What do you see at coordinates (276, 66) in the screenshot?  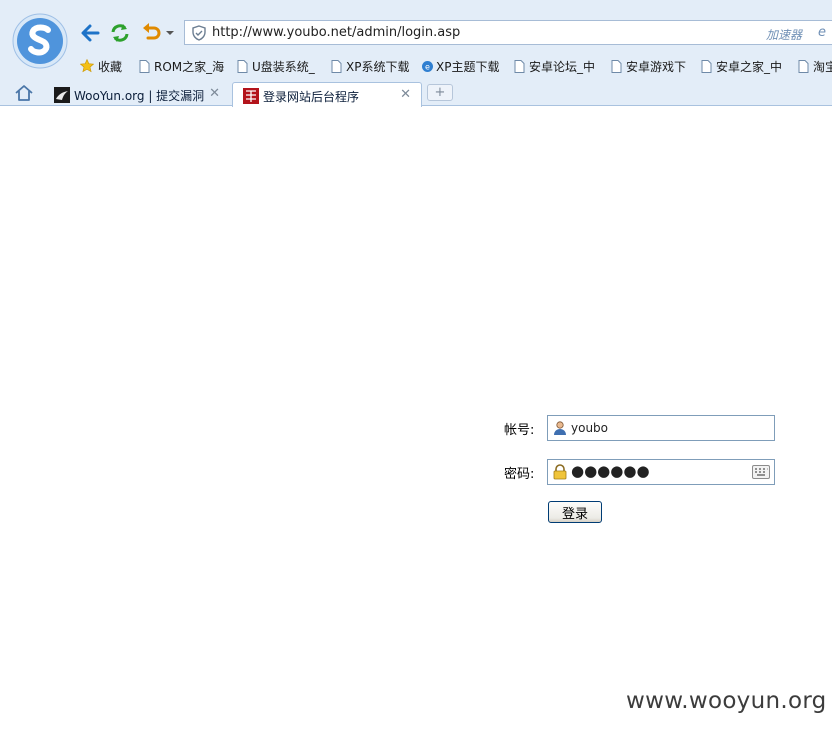 I see `bookmark-item: U盘装系统_` at bounding box center [276, 66].